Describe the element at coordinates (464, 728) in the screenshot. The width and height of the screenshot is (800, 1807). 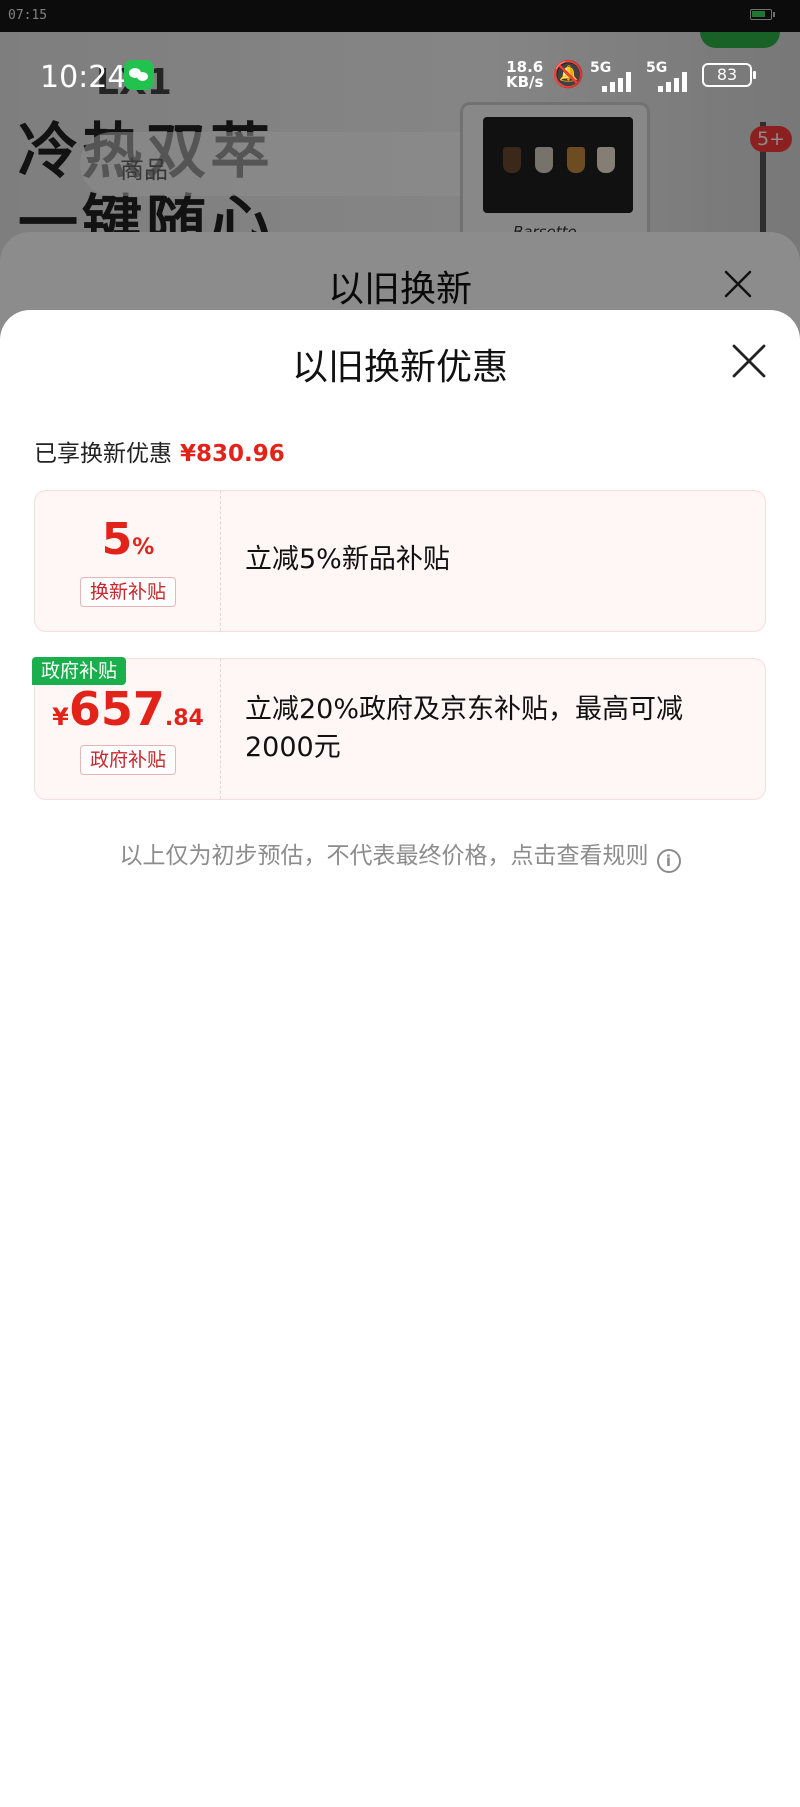
I see `discount-description: 立减20%政府及京东补贴，最高可减2000元` at that location.